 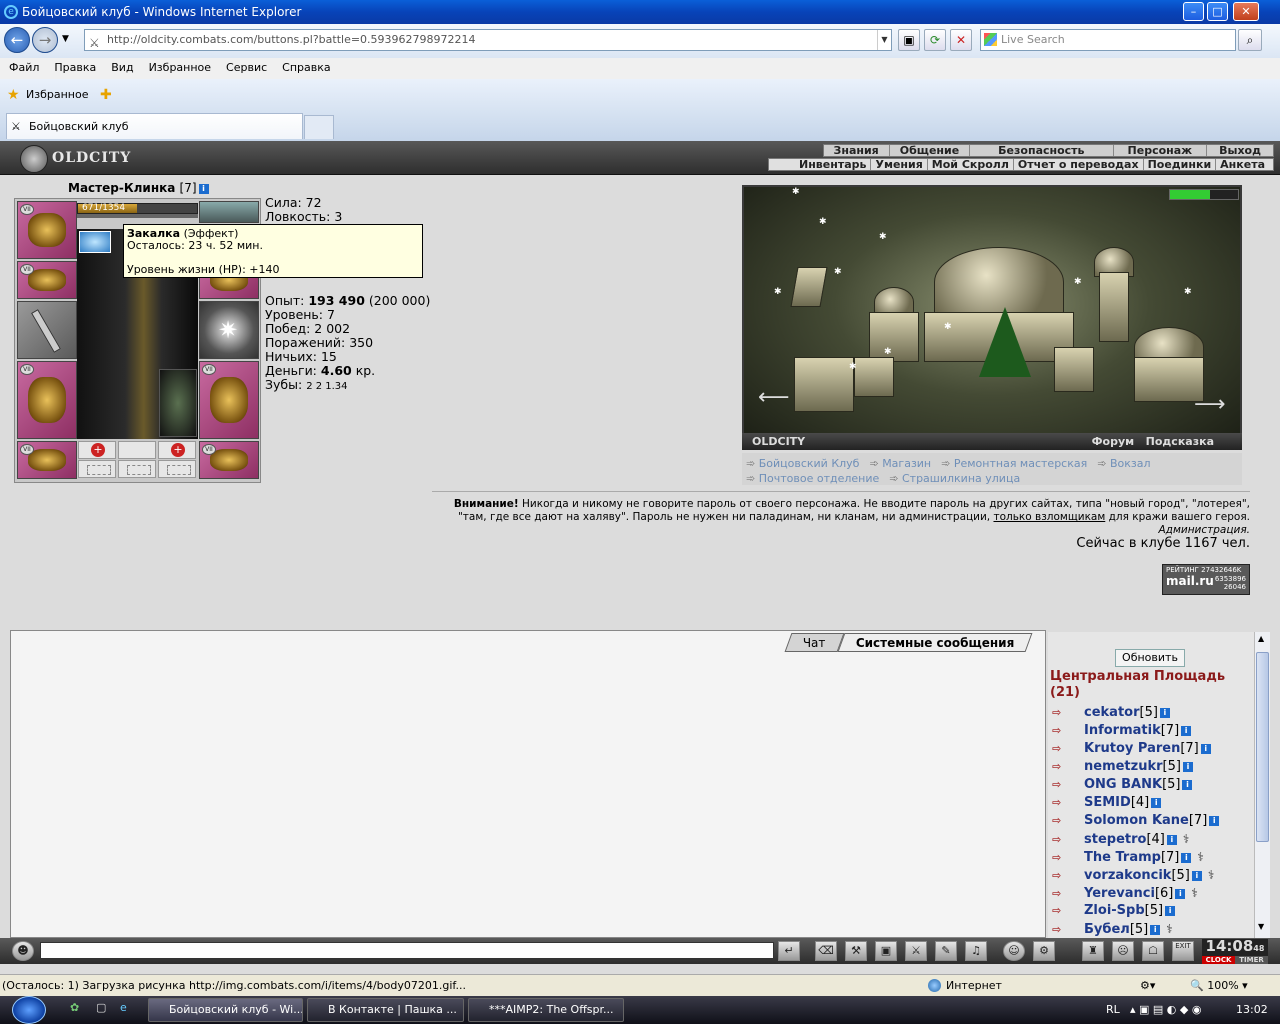 What do you see at coordinates (1122, 767) in the screenshot?
I see `user-row: ⇨ nemetzukr[5] i` at bounding box center [1122, 767].